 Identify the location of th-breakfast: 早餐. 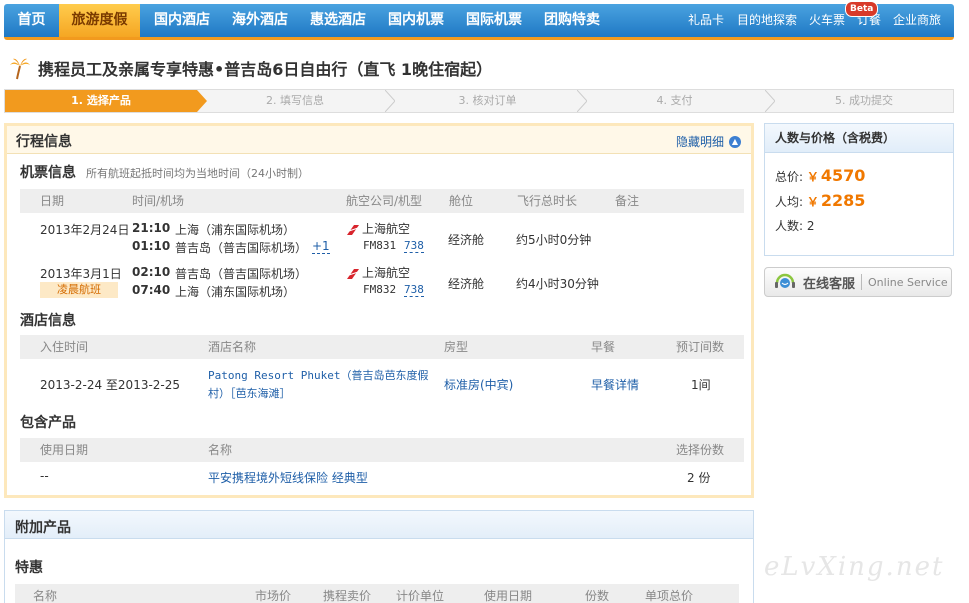
(603, 347).